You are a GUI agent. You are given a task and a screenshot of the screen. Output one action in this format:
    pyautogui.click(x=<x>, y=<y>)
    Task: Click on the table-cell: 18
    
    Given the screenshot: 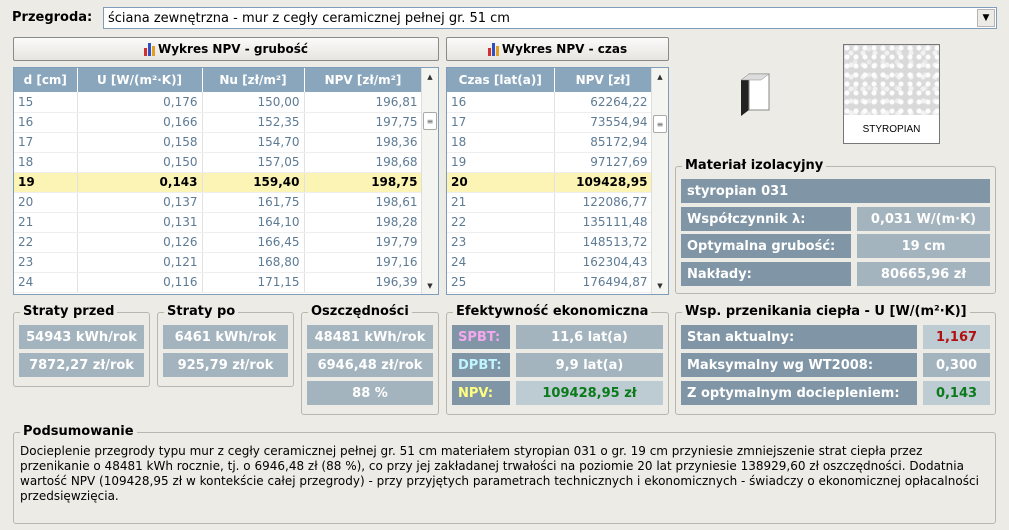 What is the action you would take?
    pyautogui.click(x=501, y=142)
    